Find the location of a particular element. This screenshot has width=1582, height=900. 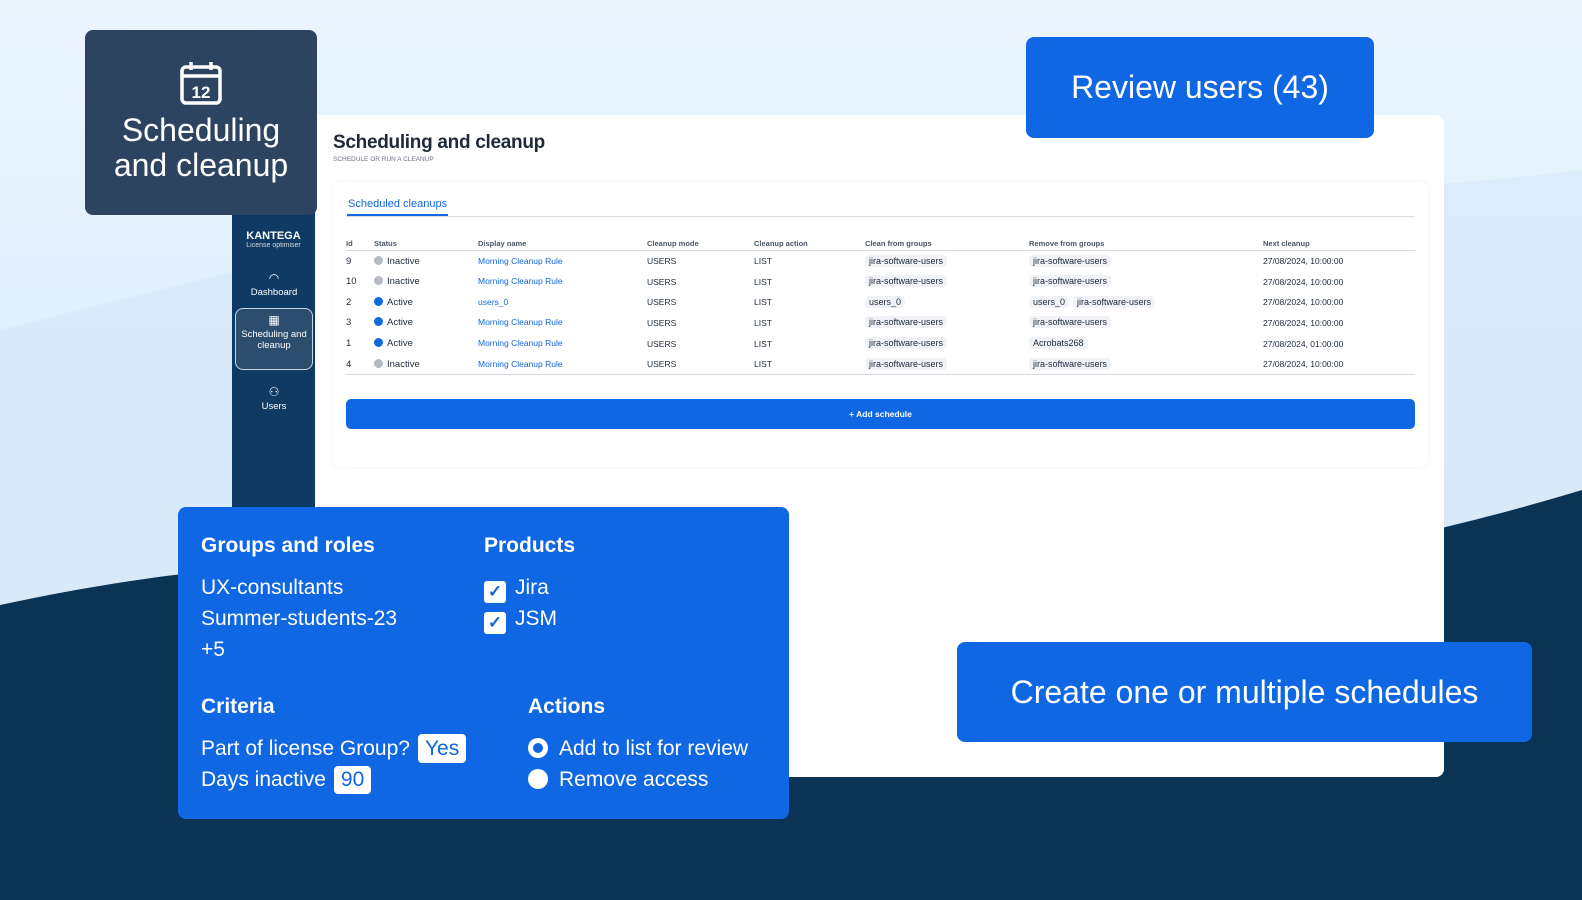

brand-subtitle: License optimiser is located at coordinates (273, 245).